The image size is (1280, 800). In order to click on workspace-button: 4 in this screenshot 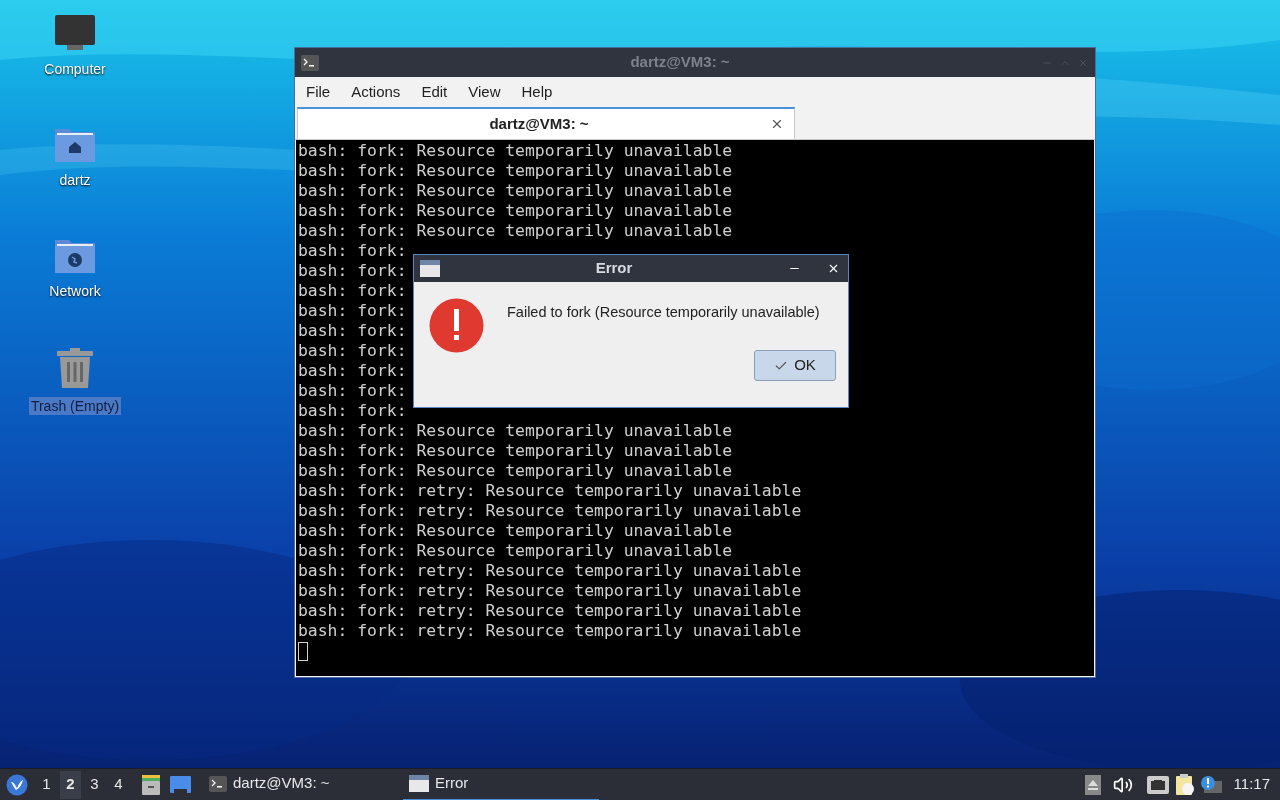, I will do `click(118, 784)`.